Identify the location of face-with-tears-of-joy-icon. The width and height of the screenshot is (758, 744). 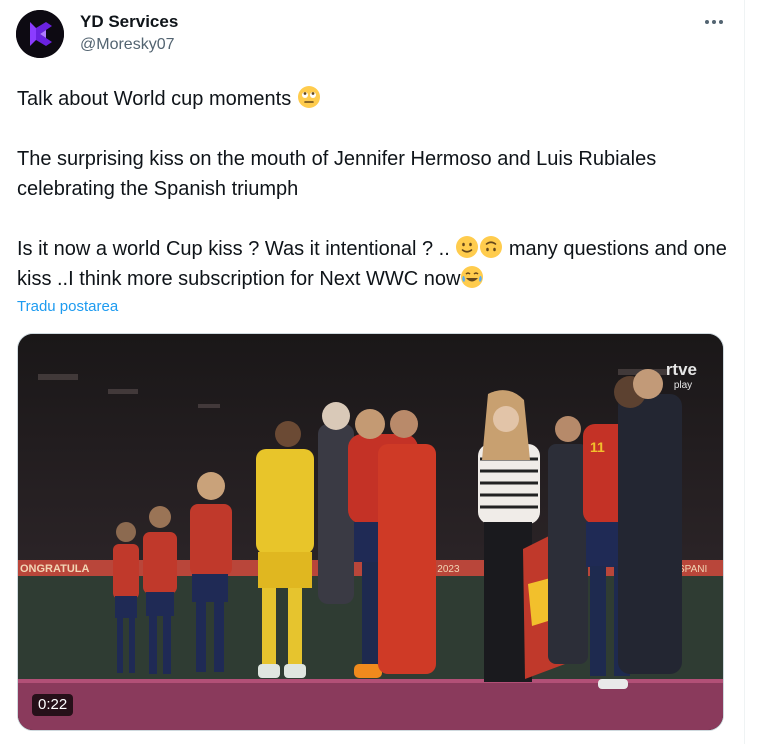
(472, 277).